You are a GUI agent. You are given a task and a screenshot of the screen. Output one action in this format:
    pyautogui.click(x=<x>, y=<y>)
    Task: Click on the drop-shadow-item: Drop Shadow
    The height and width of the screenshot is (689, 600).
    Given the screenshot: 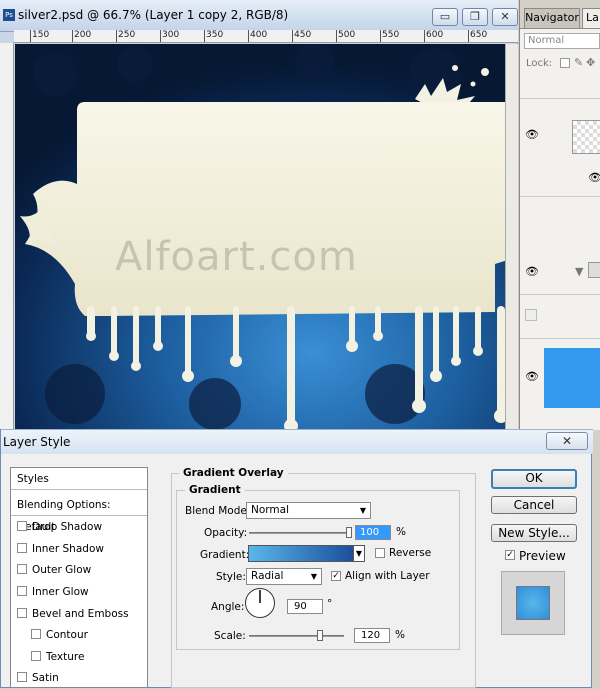 What is the action you would take?
    pyautogui.click(x=79, y=527)
    